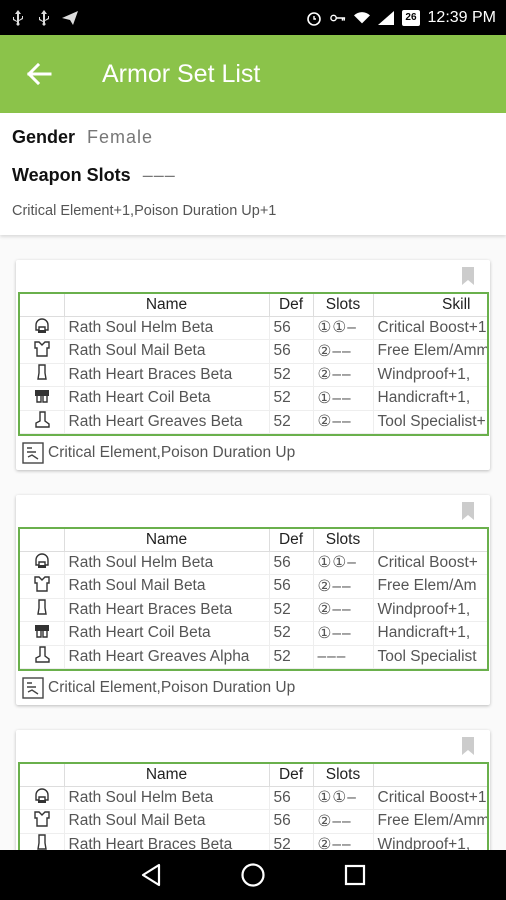 This screenshot has height=900, width=506. I want to click on table-row: Rath Soul Mail Beta 56 ②–– Free Elem/Am, so click(253, 586).